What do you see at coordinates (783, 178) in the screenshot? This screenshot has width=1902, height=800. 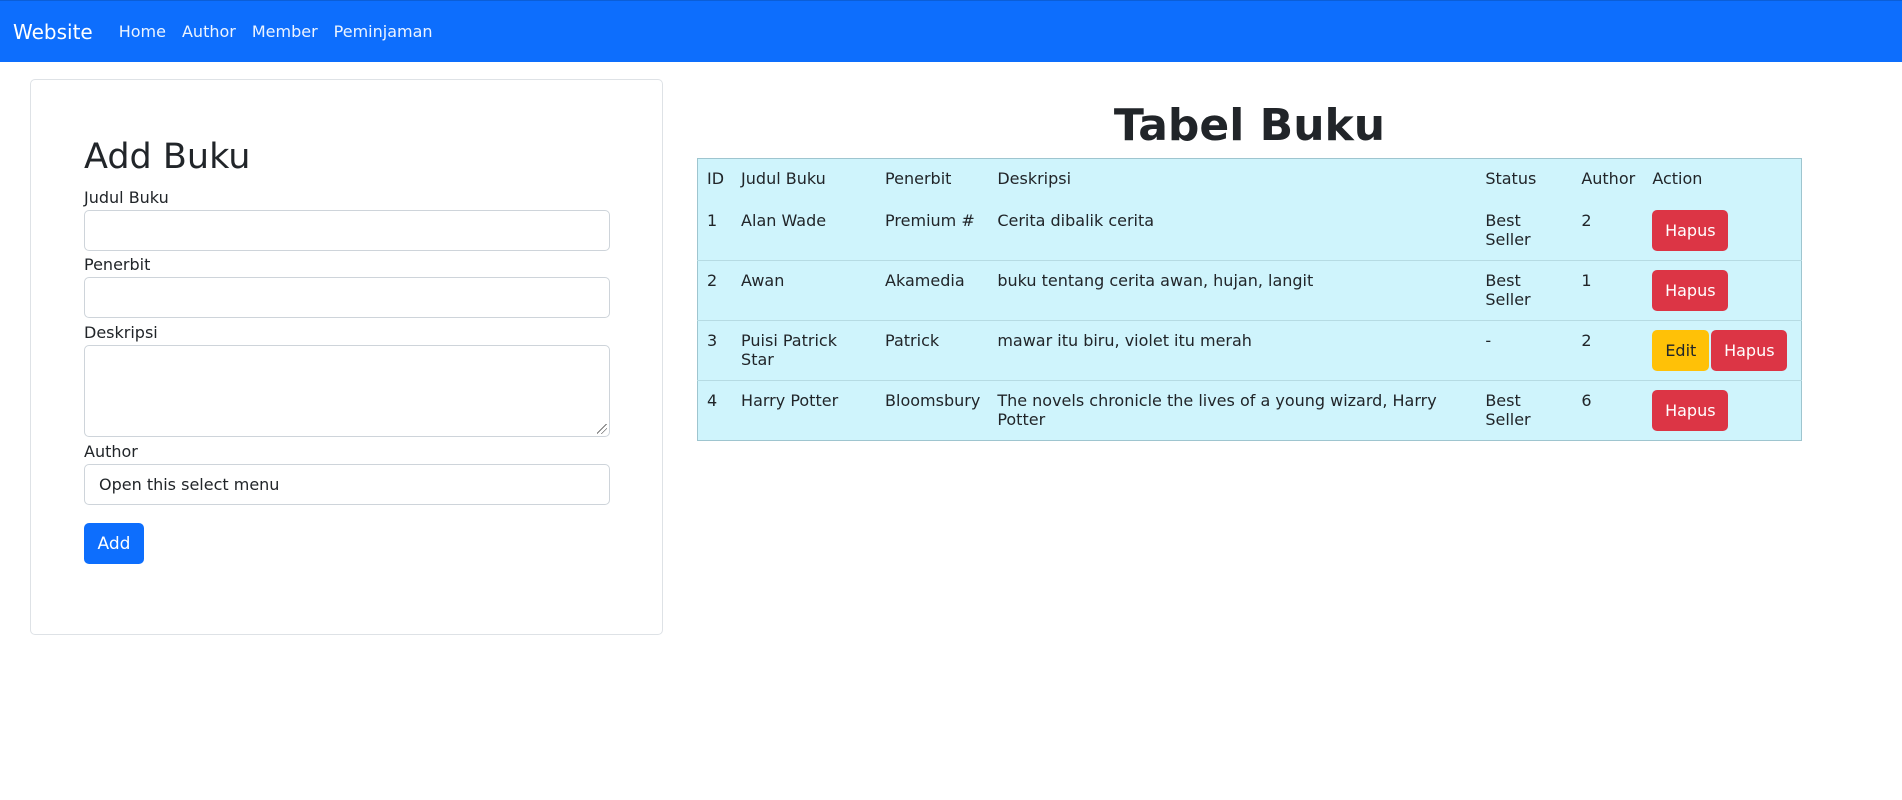 I see `header-judul: Judul Buku` at bounding box center [783, 178].